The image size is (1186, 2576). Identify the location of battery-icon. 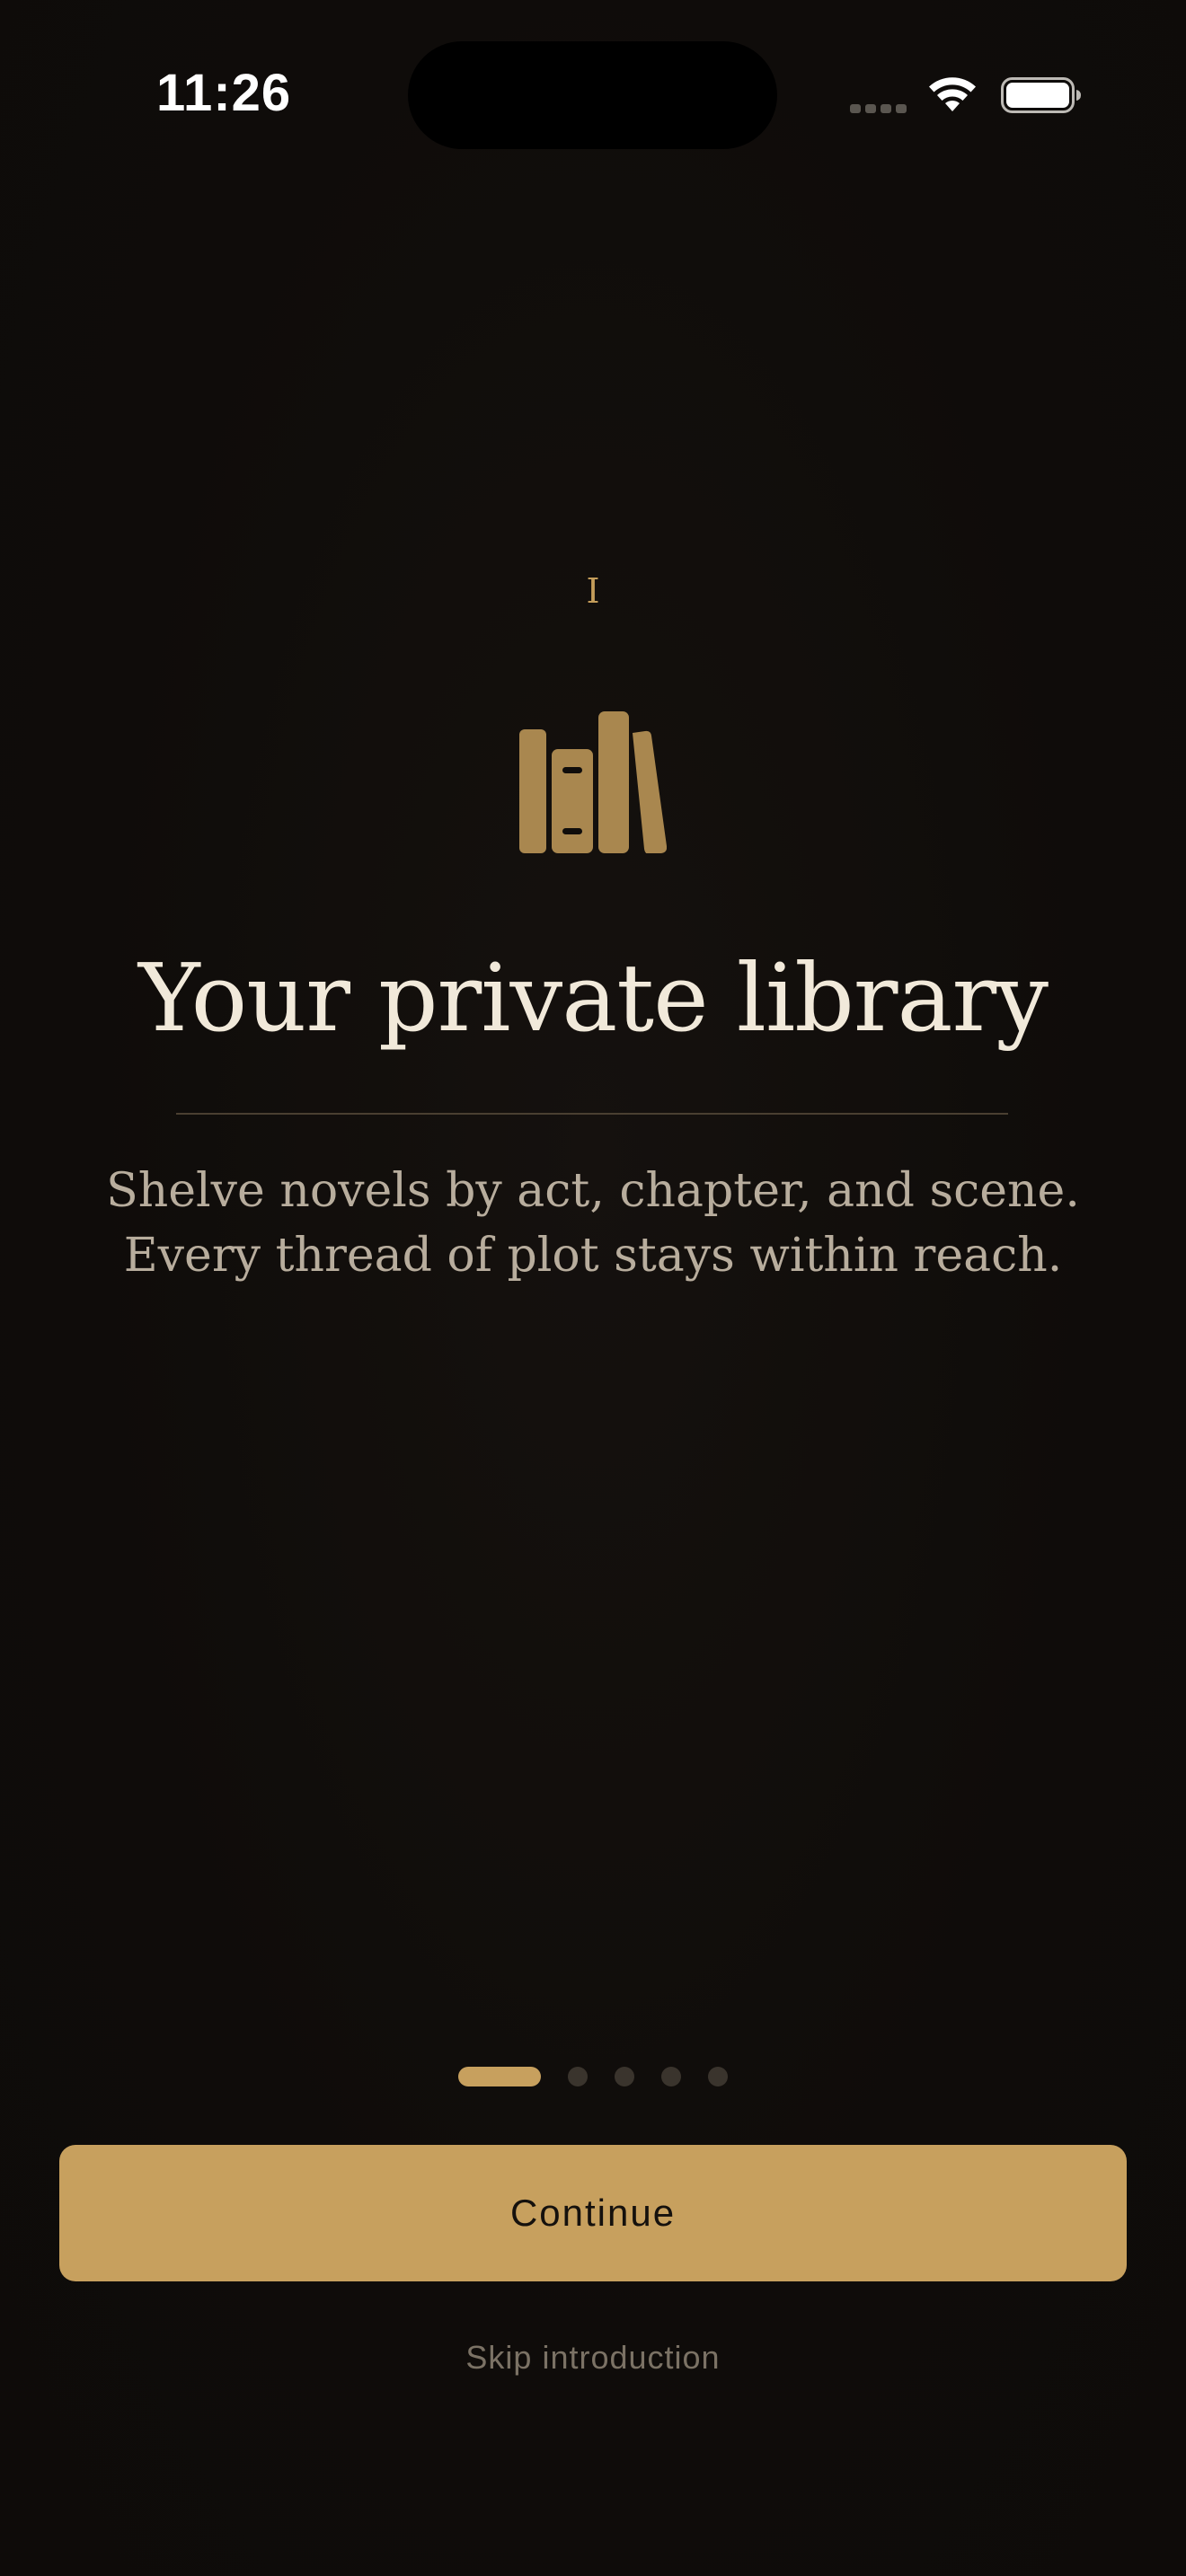
(1041, 95).